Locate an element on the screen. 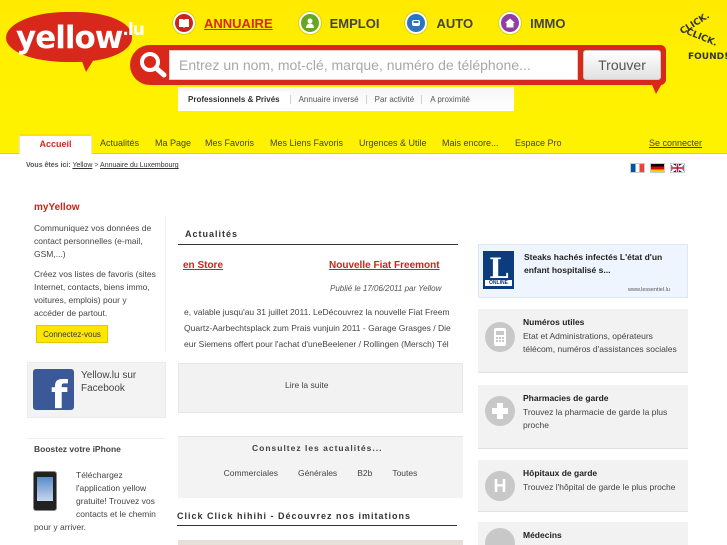  car-icon is located at coordinates (416, 23).